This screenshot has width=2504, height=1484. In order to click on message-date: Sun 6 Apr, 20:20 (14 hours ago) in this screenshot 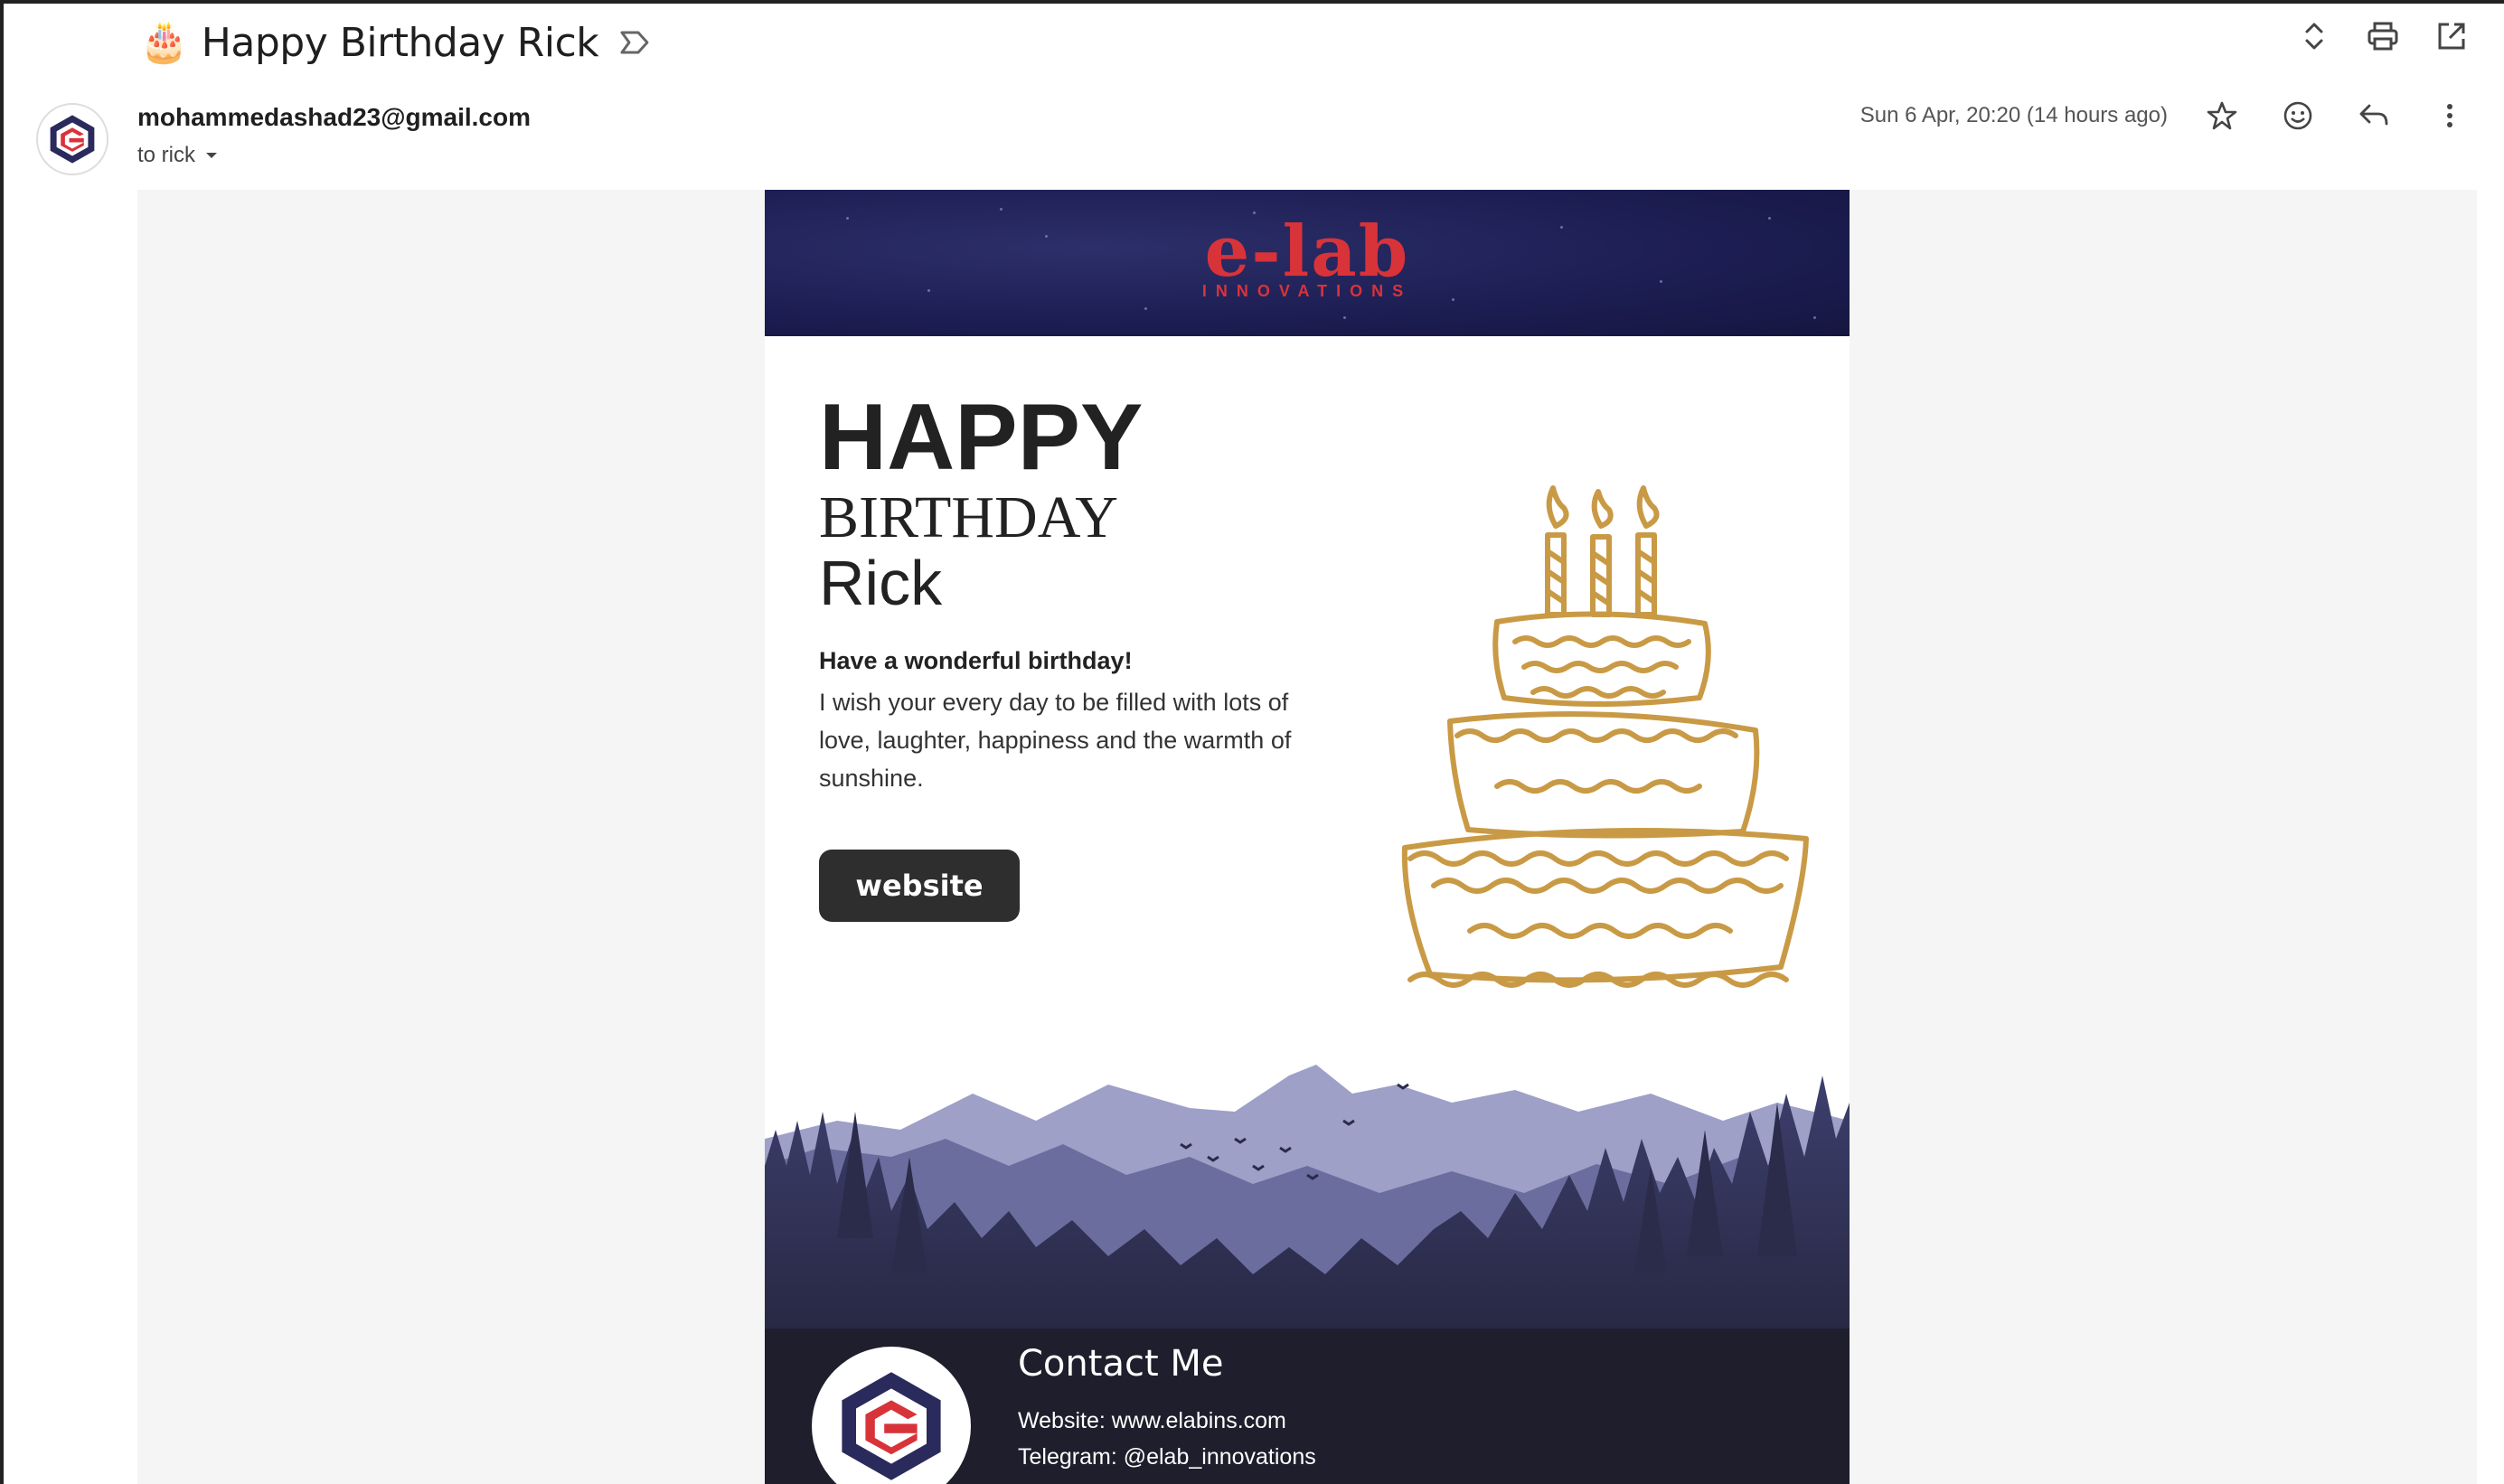, I will do `click(2013, 115)`.